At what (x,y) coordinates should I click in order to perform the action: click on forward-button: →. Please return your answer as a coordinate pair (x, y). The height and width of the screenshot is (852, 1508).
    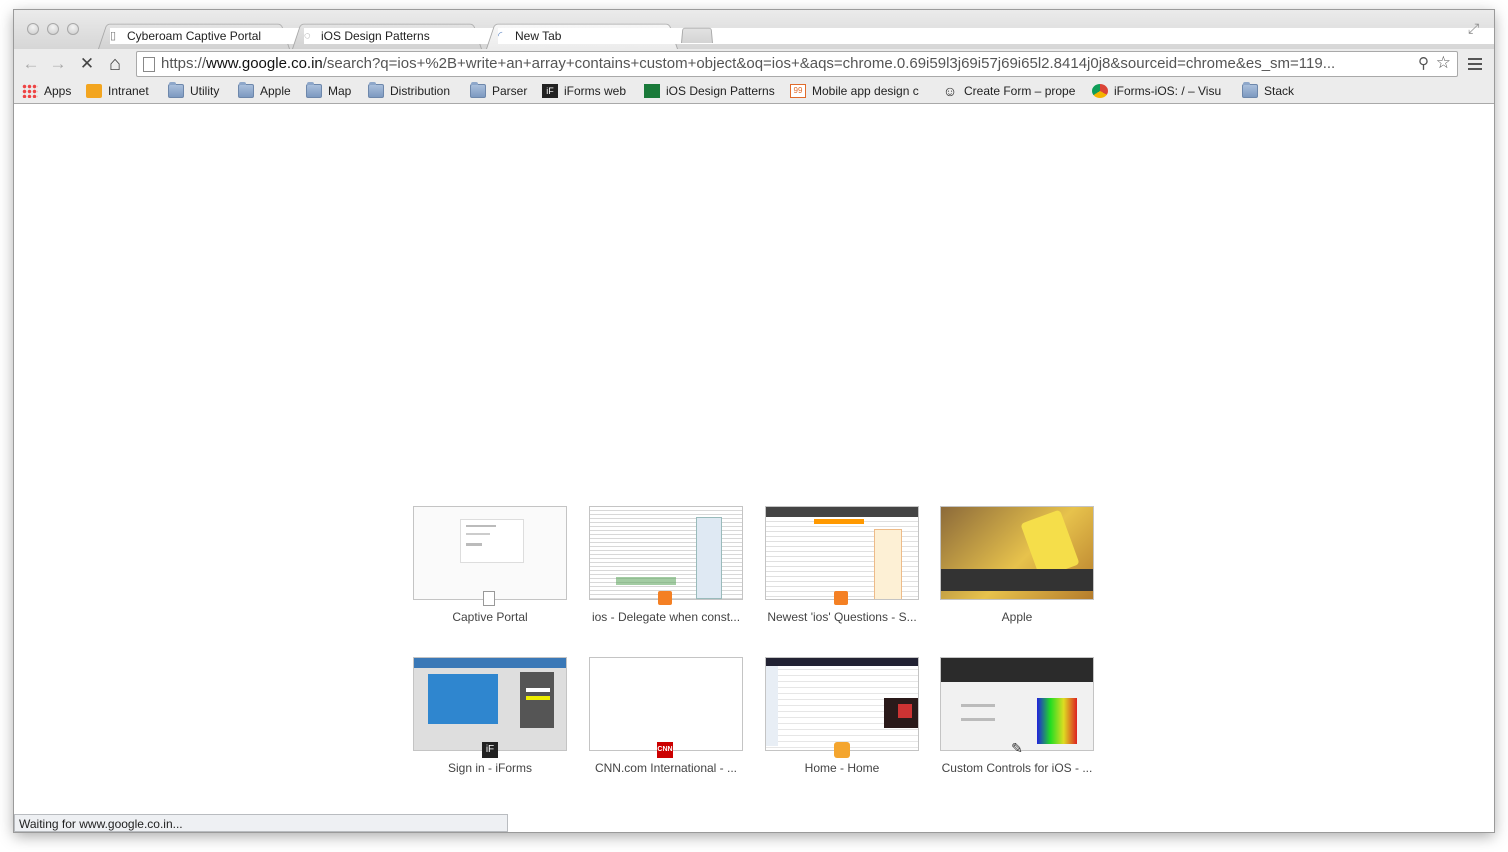
    Looking at the image, I should click on (58, 64).